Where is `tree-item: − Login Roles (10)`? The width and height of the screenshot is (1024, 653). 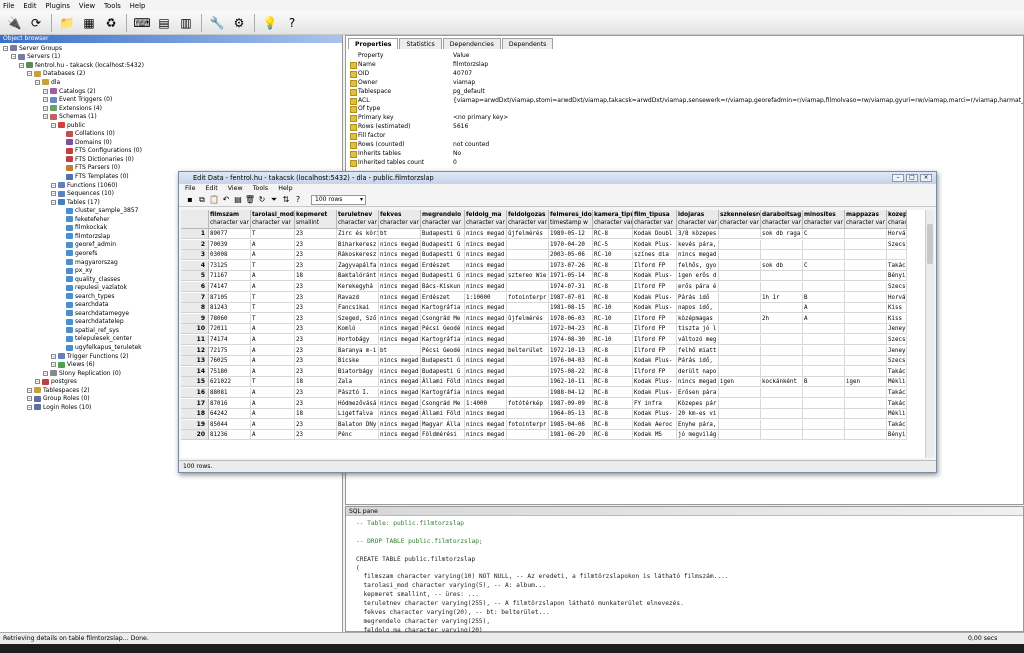 tree-item: − Login Roles (10) is located at coordinates (59, 407).